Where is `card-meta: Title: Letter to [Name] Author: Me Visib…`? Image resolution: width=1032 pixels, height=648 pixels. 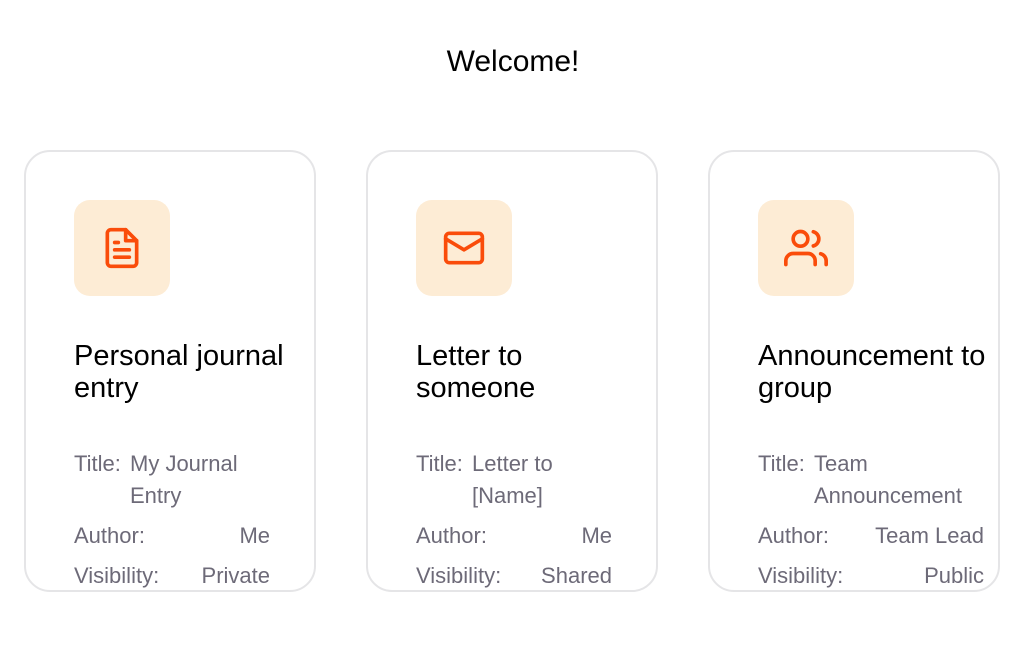 card-meta: Title: Letter to [Name] Author: Me Visib… is located at coordinates (514, 519).